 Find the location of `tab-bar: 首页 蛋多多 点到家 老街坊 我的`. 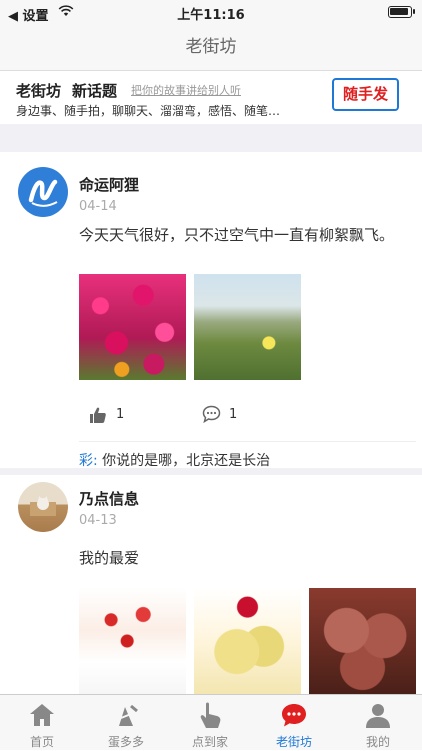

tab-bar: 首页 蛋多多 点到家 老街坊 我的 is located at coordinates (211, 722).